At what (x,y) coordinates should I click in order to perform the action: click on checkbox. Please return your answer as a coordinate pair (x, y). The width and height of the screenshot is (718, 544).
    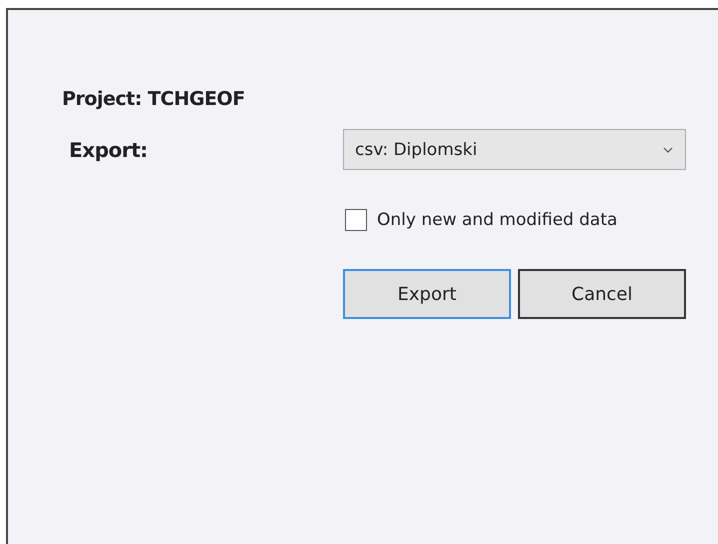
    Looking at the image, I should click on (356, 220).